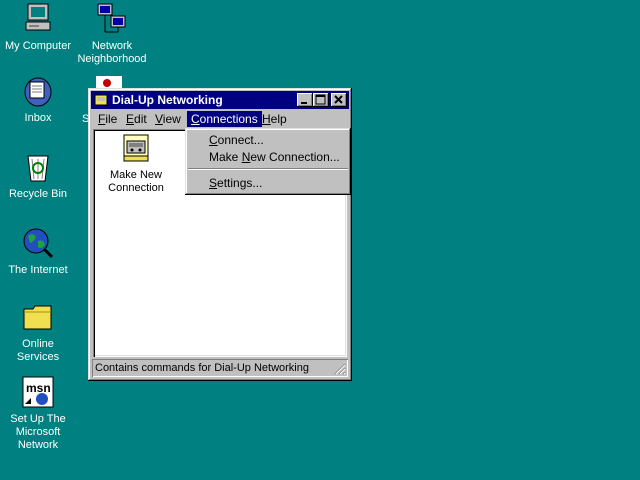 The height and width of the screenshot is (480, 640). I want to click on desktop-icon-the-internet: The Internet, so click(38, 251).